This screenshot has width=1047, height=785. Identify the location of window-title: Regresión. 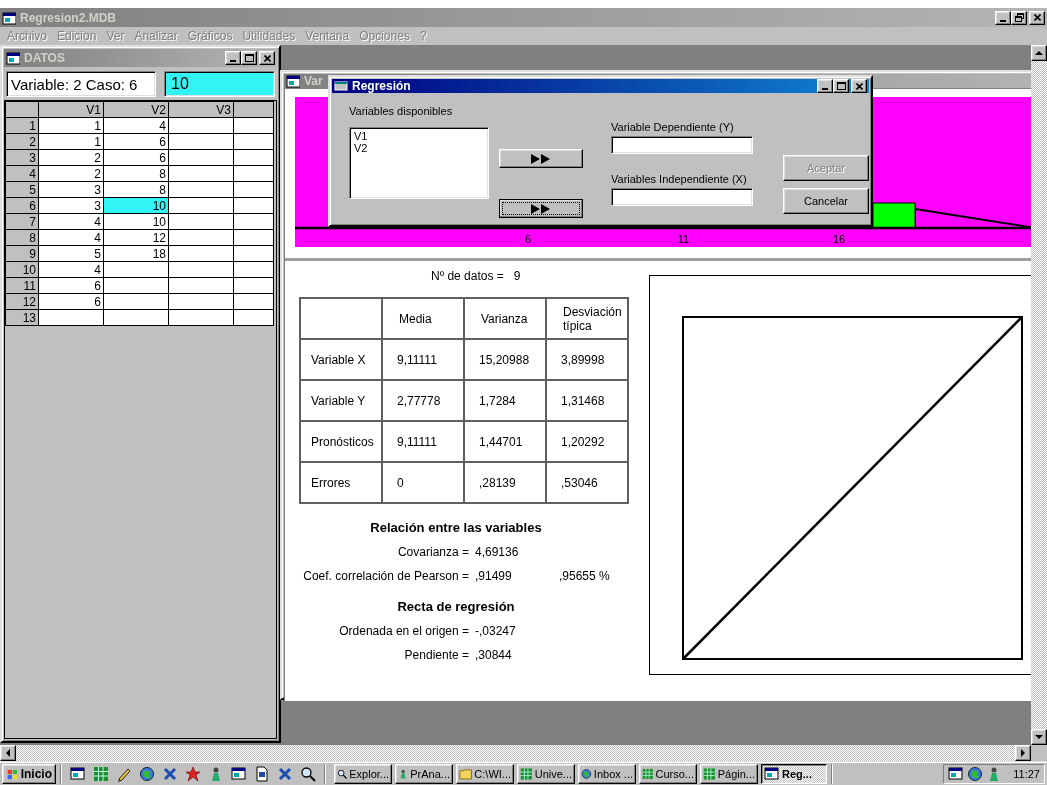
(381, 86).